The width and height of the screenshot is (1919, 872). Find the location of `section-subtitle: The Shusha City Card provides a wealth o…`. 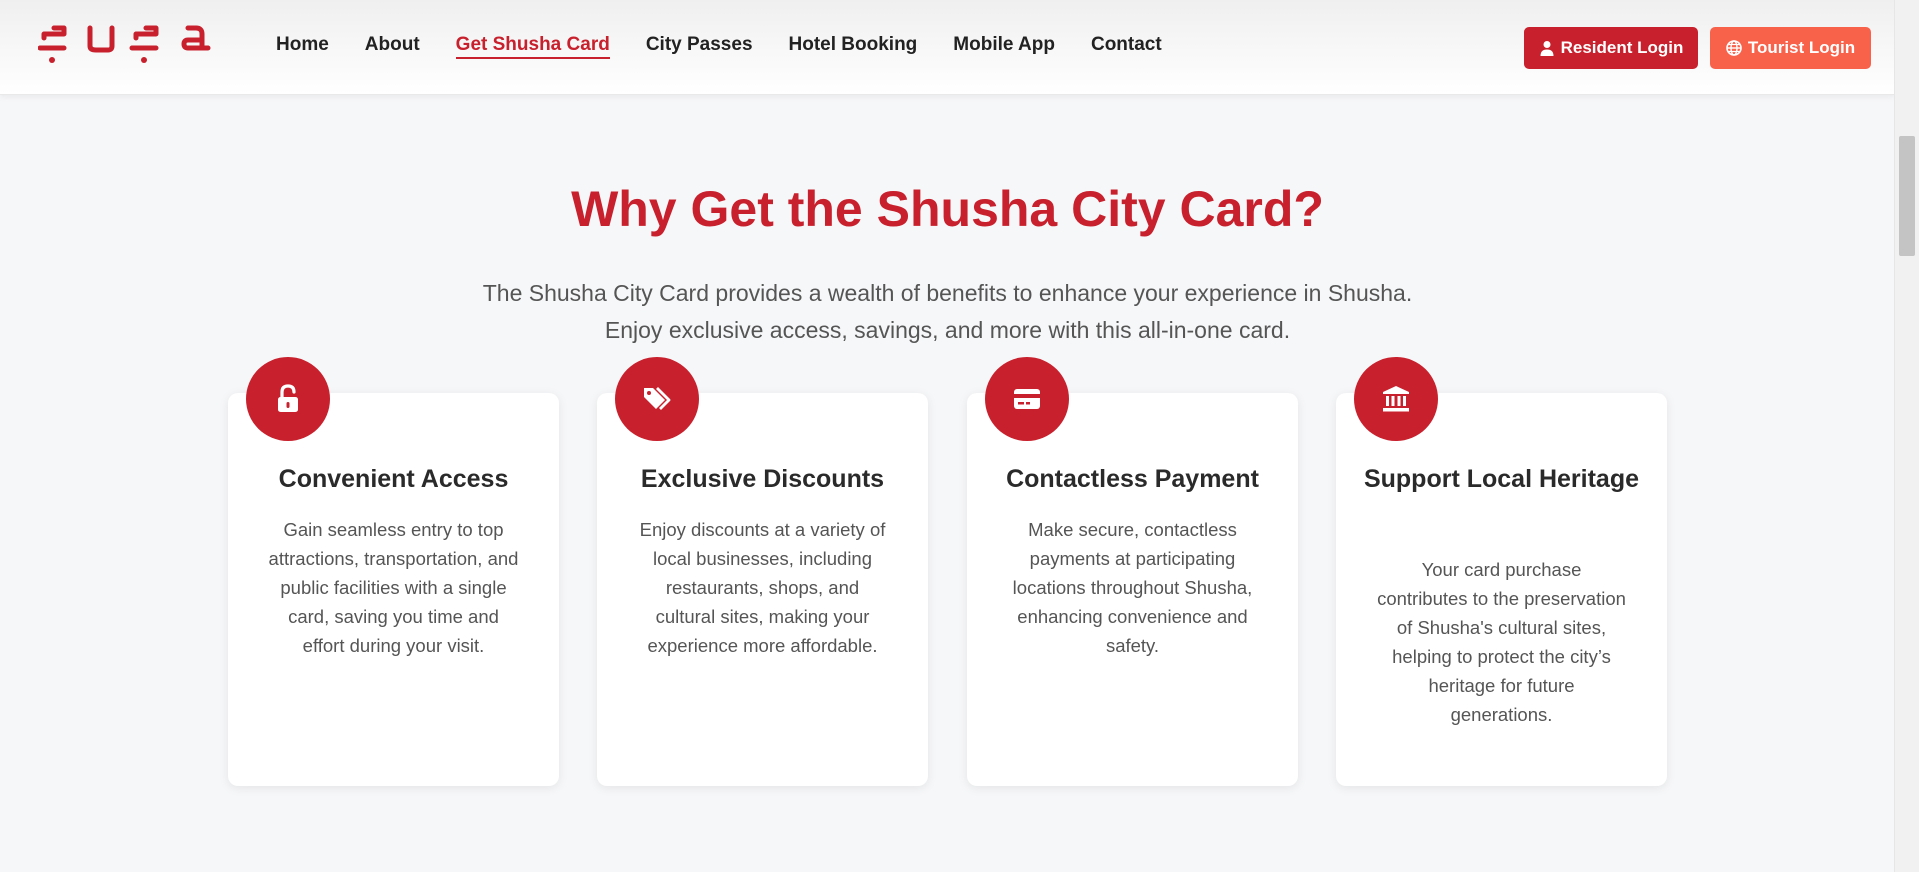

section-subtitle: The Shusha City Card provides a wealth o… is located at coordinates (947, 312).